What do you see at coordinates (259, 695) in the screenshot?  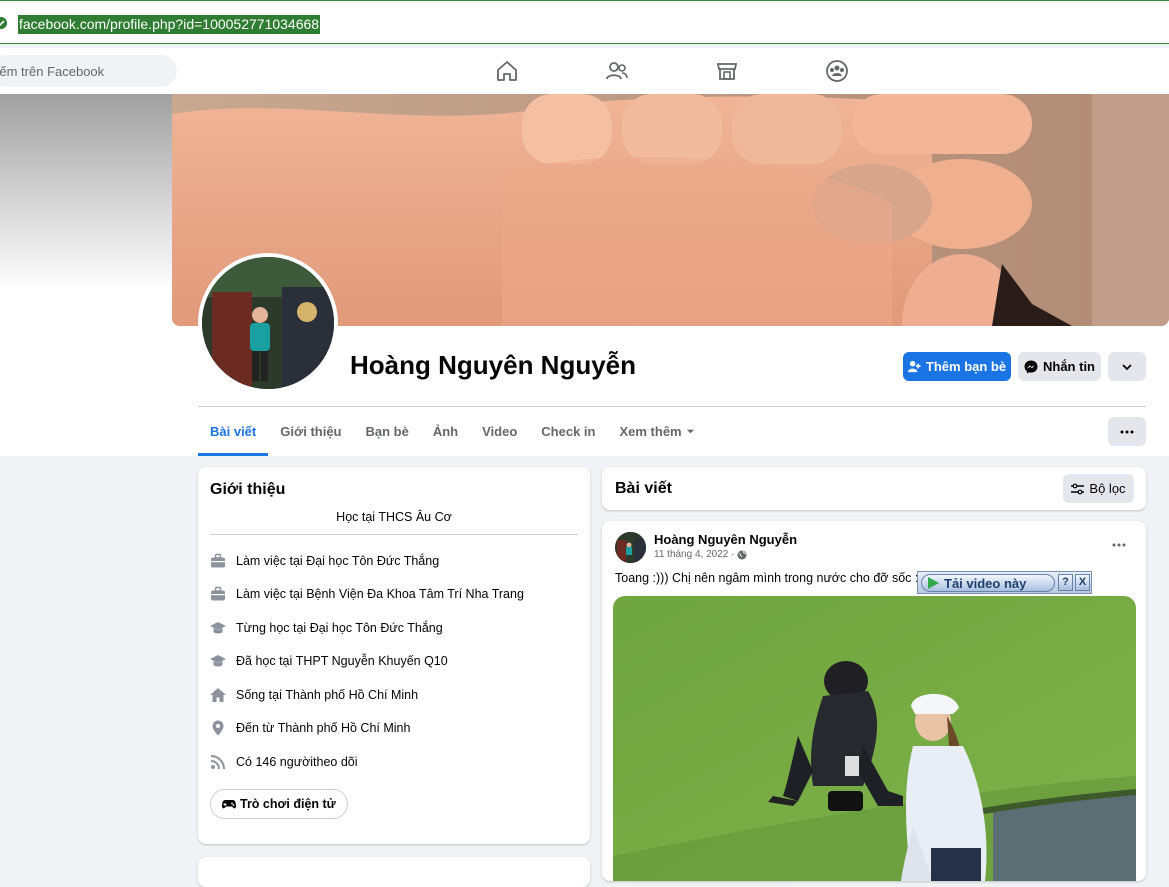 I see `intro-row-prefix: Sống tại` at bounding box center [259, 695].